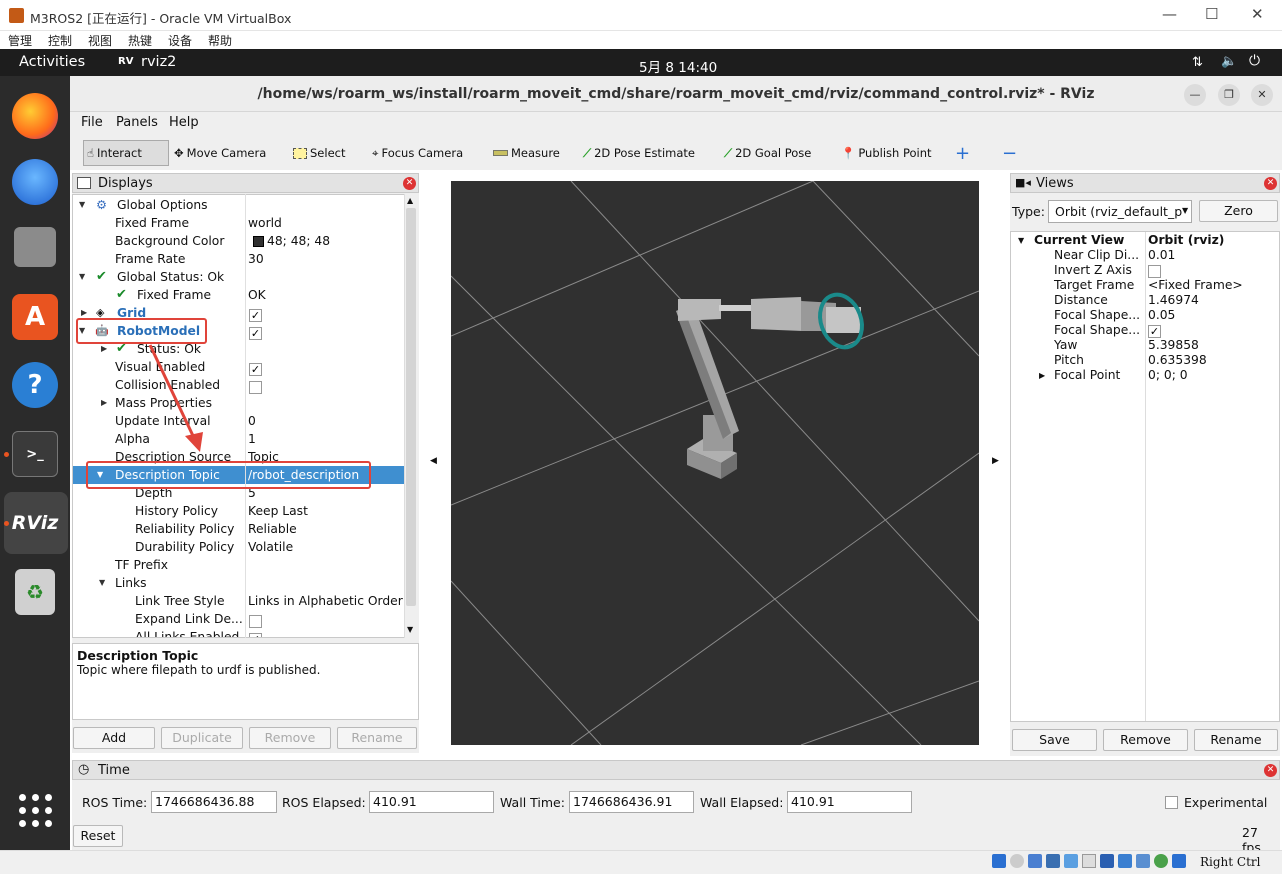  I want to click on tree-row-alpha: Alpha1, so click(239, 439).